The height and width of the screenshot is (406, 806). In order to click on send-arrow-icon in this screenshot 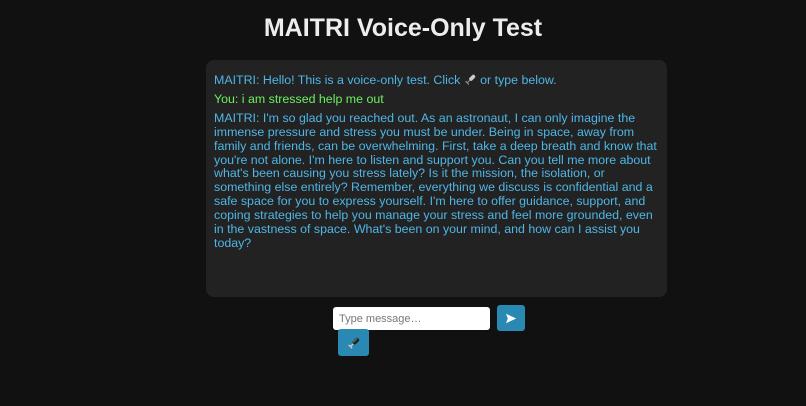, I will do `click(511, 318)`.